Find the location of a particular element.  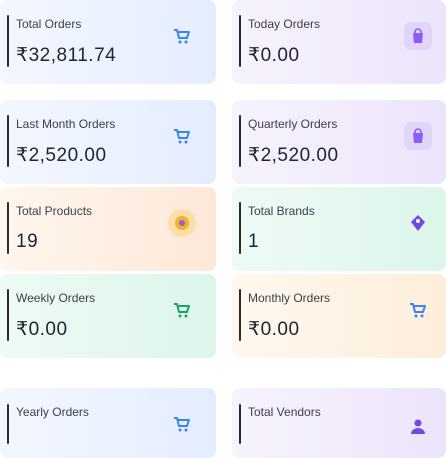

card-label: Today Orders is located at coordinates (284, 24).